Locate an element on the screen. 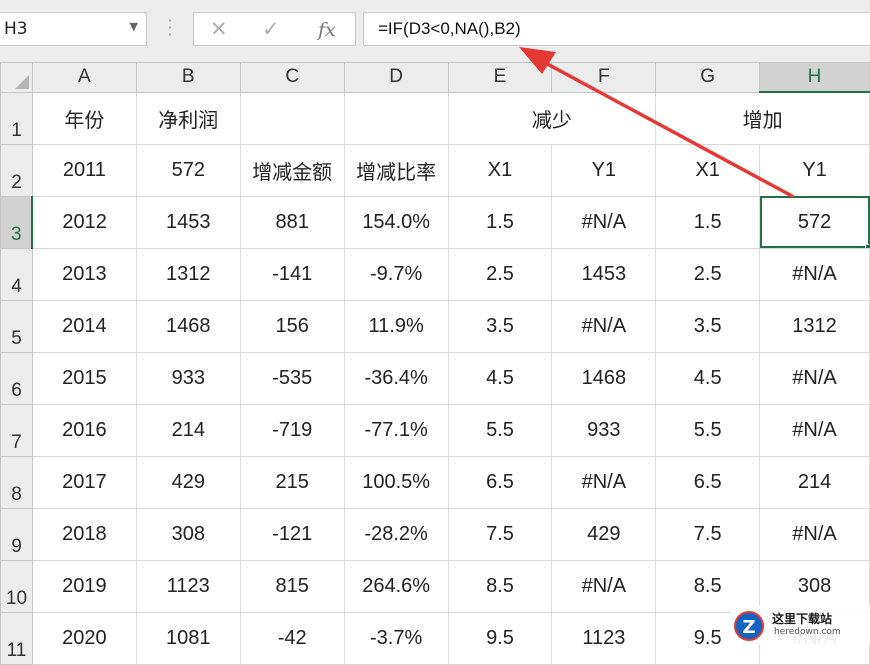  cell-f4: 1453 is located at coordinates (604, 274).